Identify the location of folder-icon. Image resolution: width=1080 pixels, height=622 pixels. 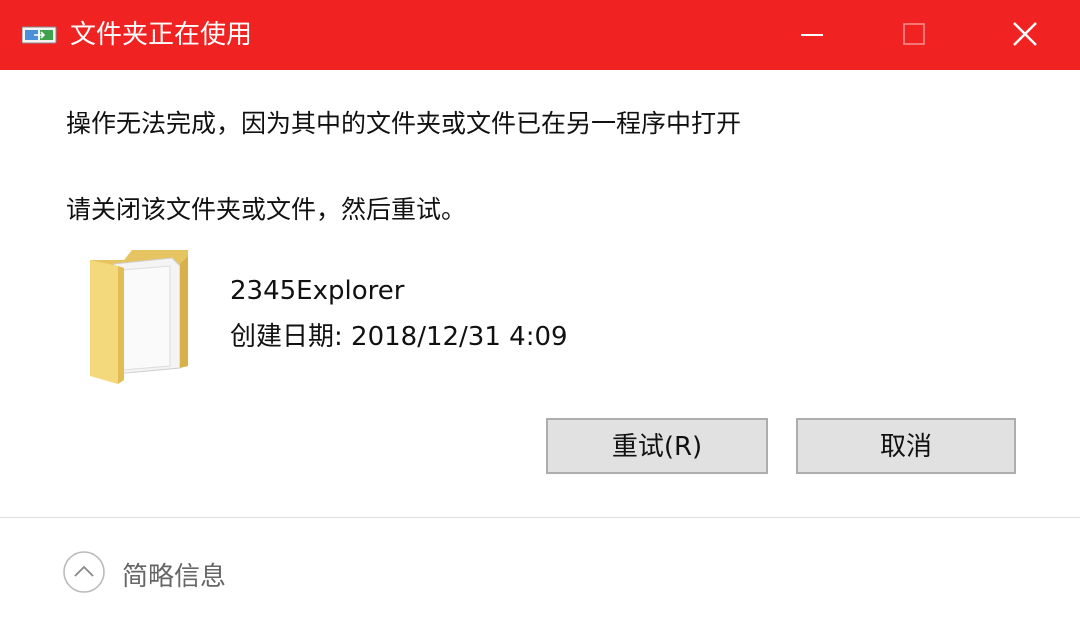
(145, 316).